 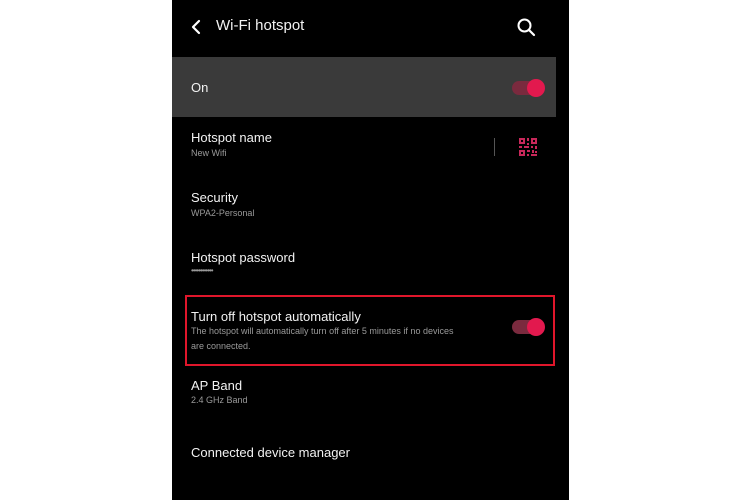 I want to click on hotspot-password-label: Hotspot password, so click(x=243, y=257).